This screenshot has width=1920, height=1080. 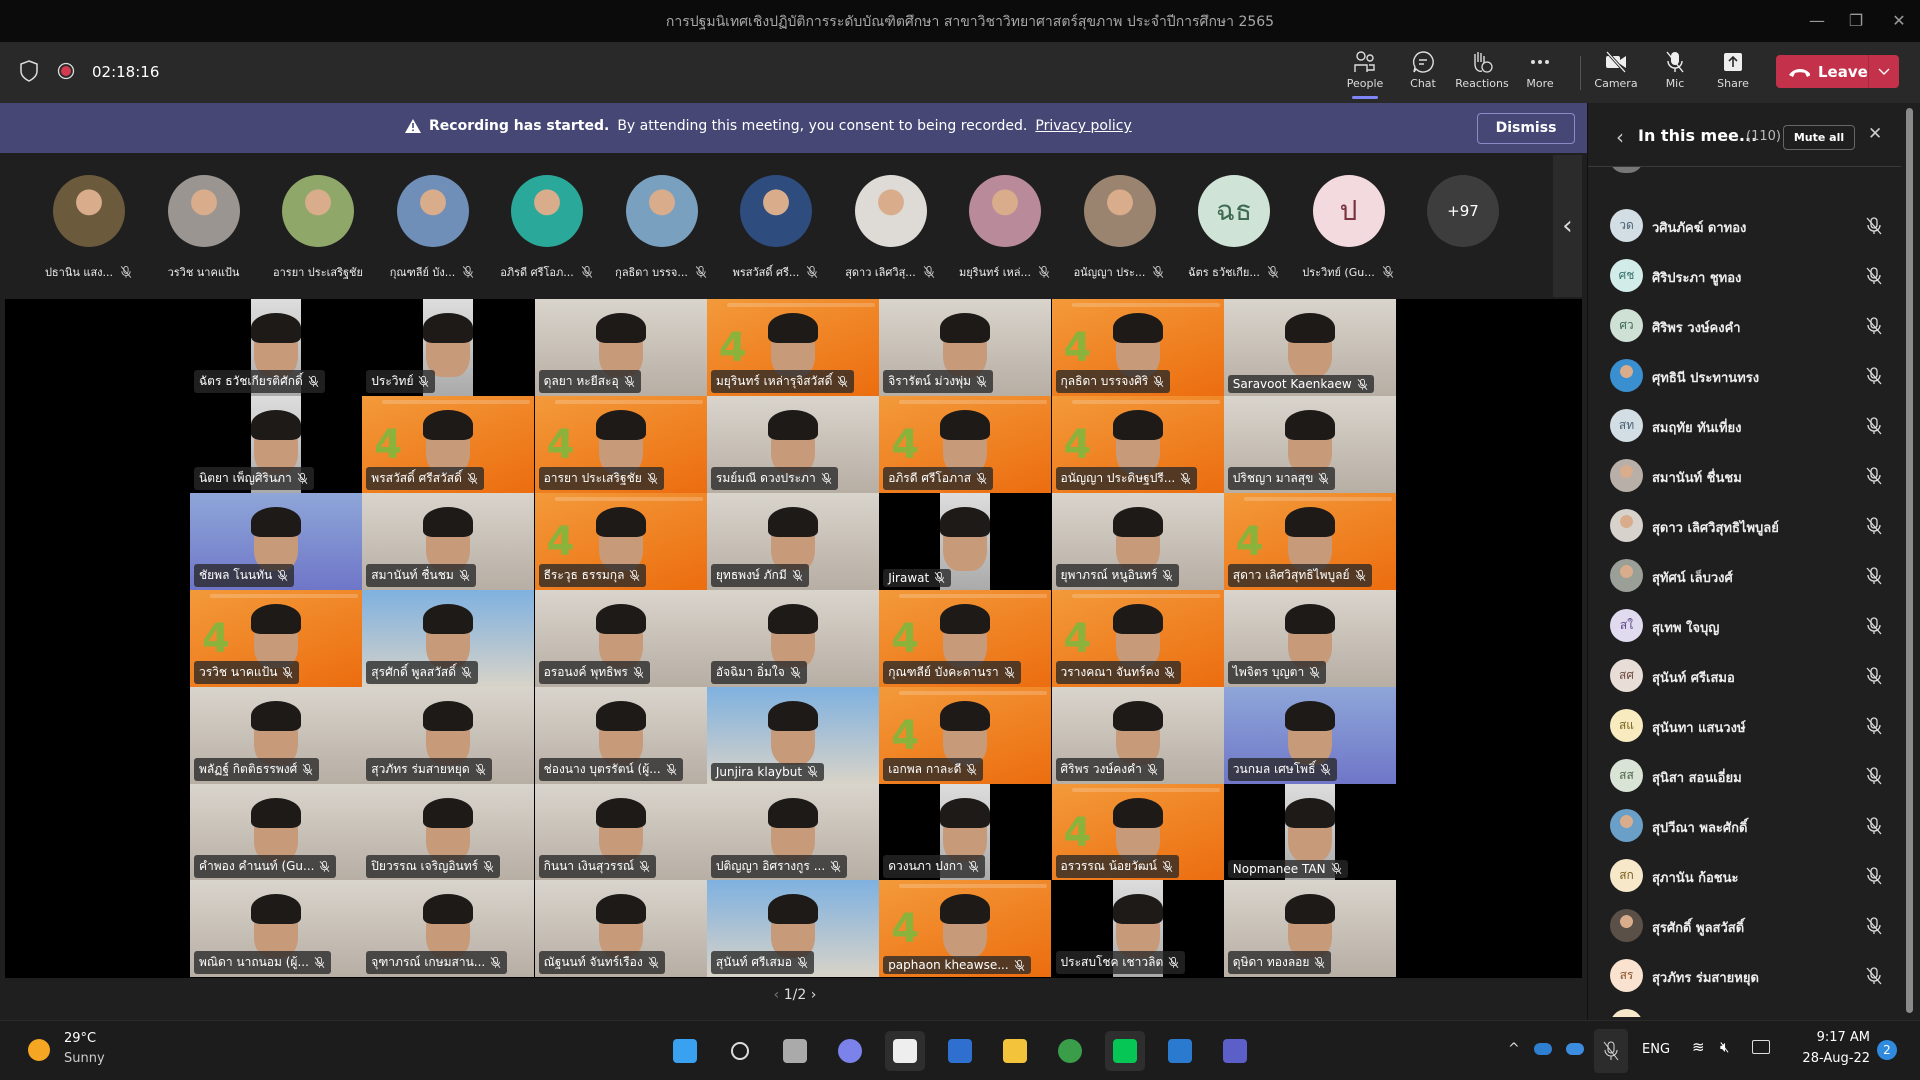 I want to click on video-tile: 4 กุณฑลีย์ บังคะดานรา, so click(x=965, y=638).